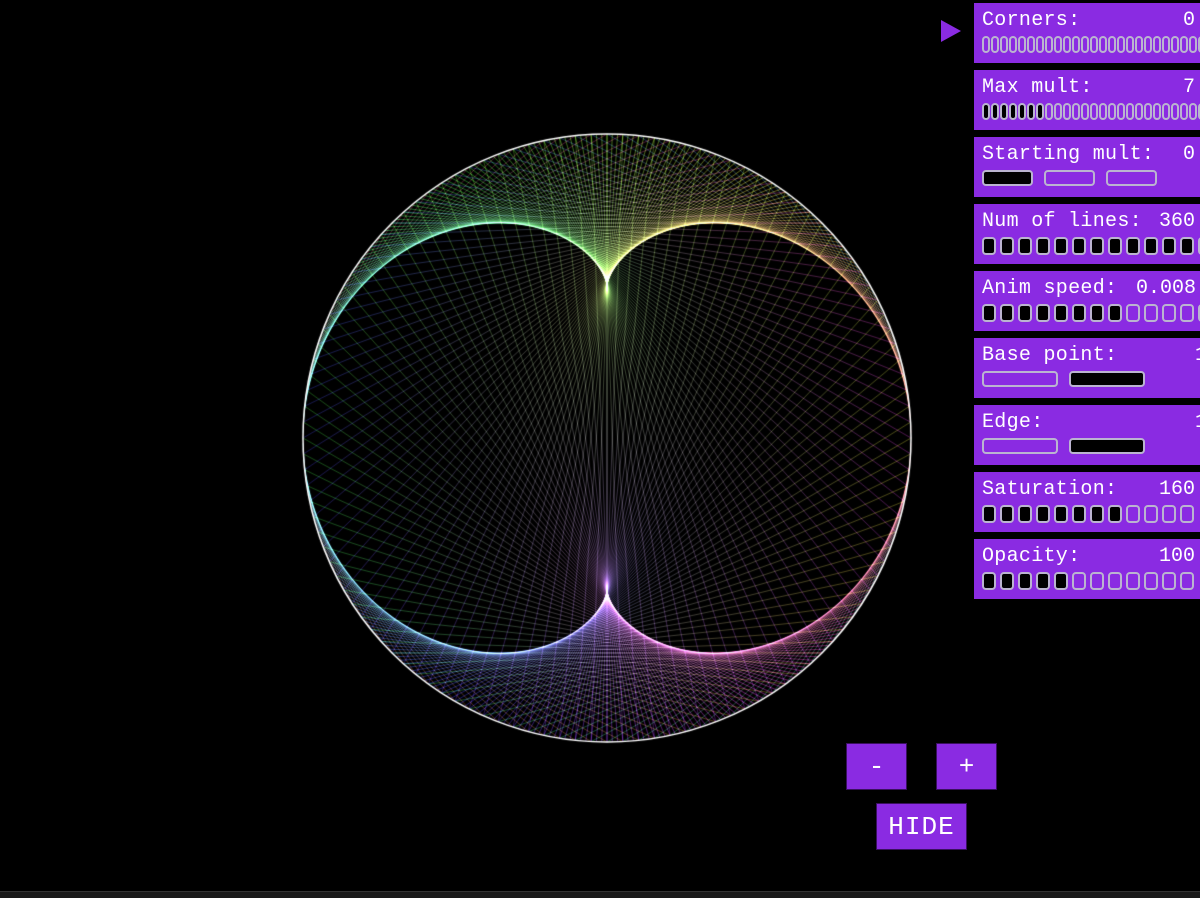  I want to click on increase-button: +, so click(966, 766).